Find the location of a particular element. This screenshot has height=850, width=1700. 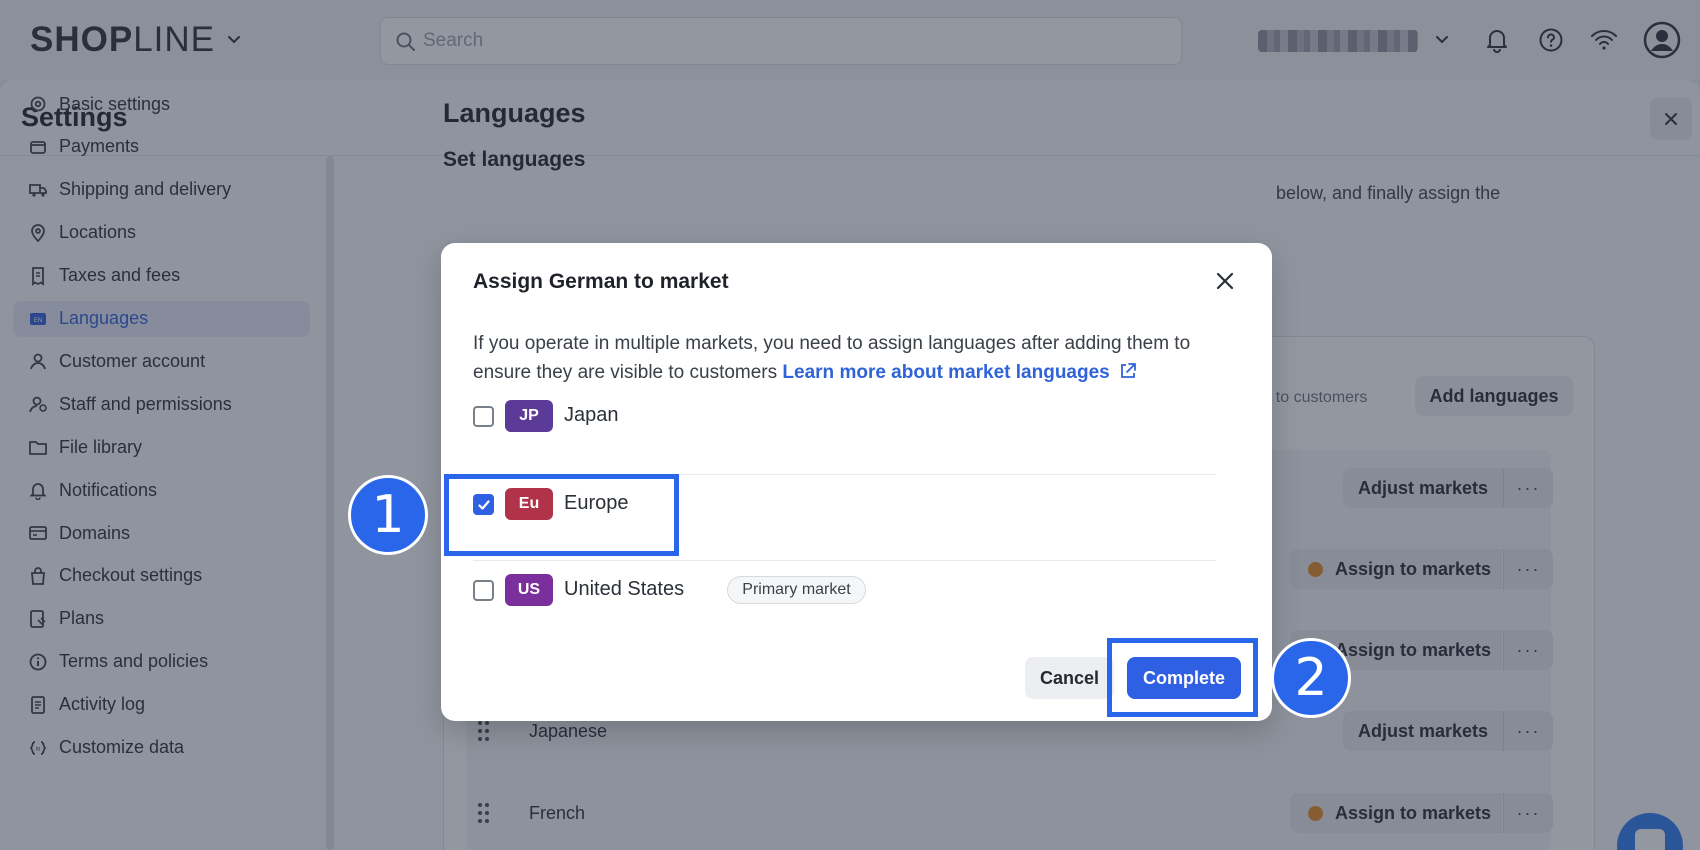

market-option-japan: JP Japan is located at coordinates (844, 433).